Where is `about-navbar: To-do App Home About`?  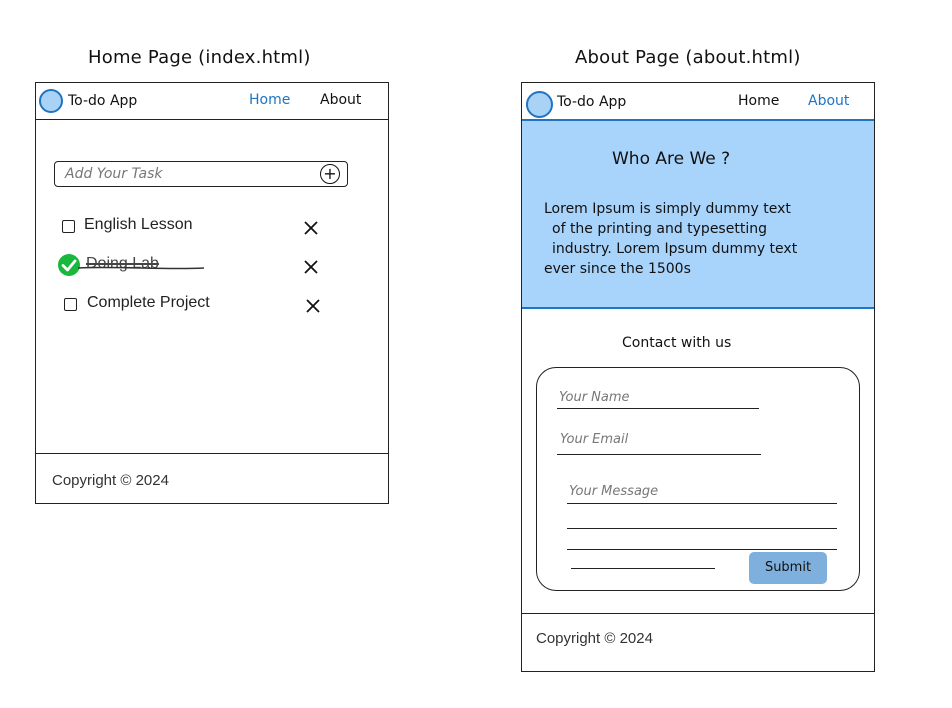
about-navbar: To-do App Home About is located at coordinates (698, 101).